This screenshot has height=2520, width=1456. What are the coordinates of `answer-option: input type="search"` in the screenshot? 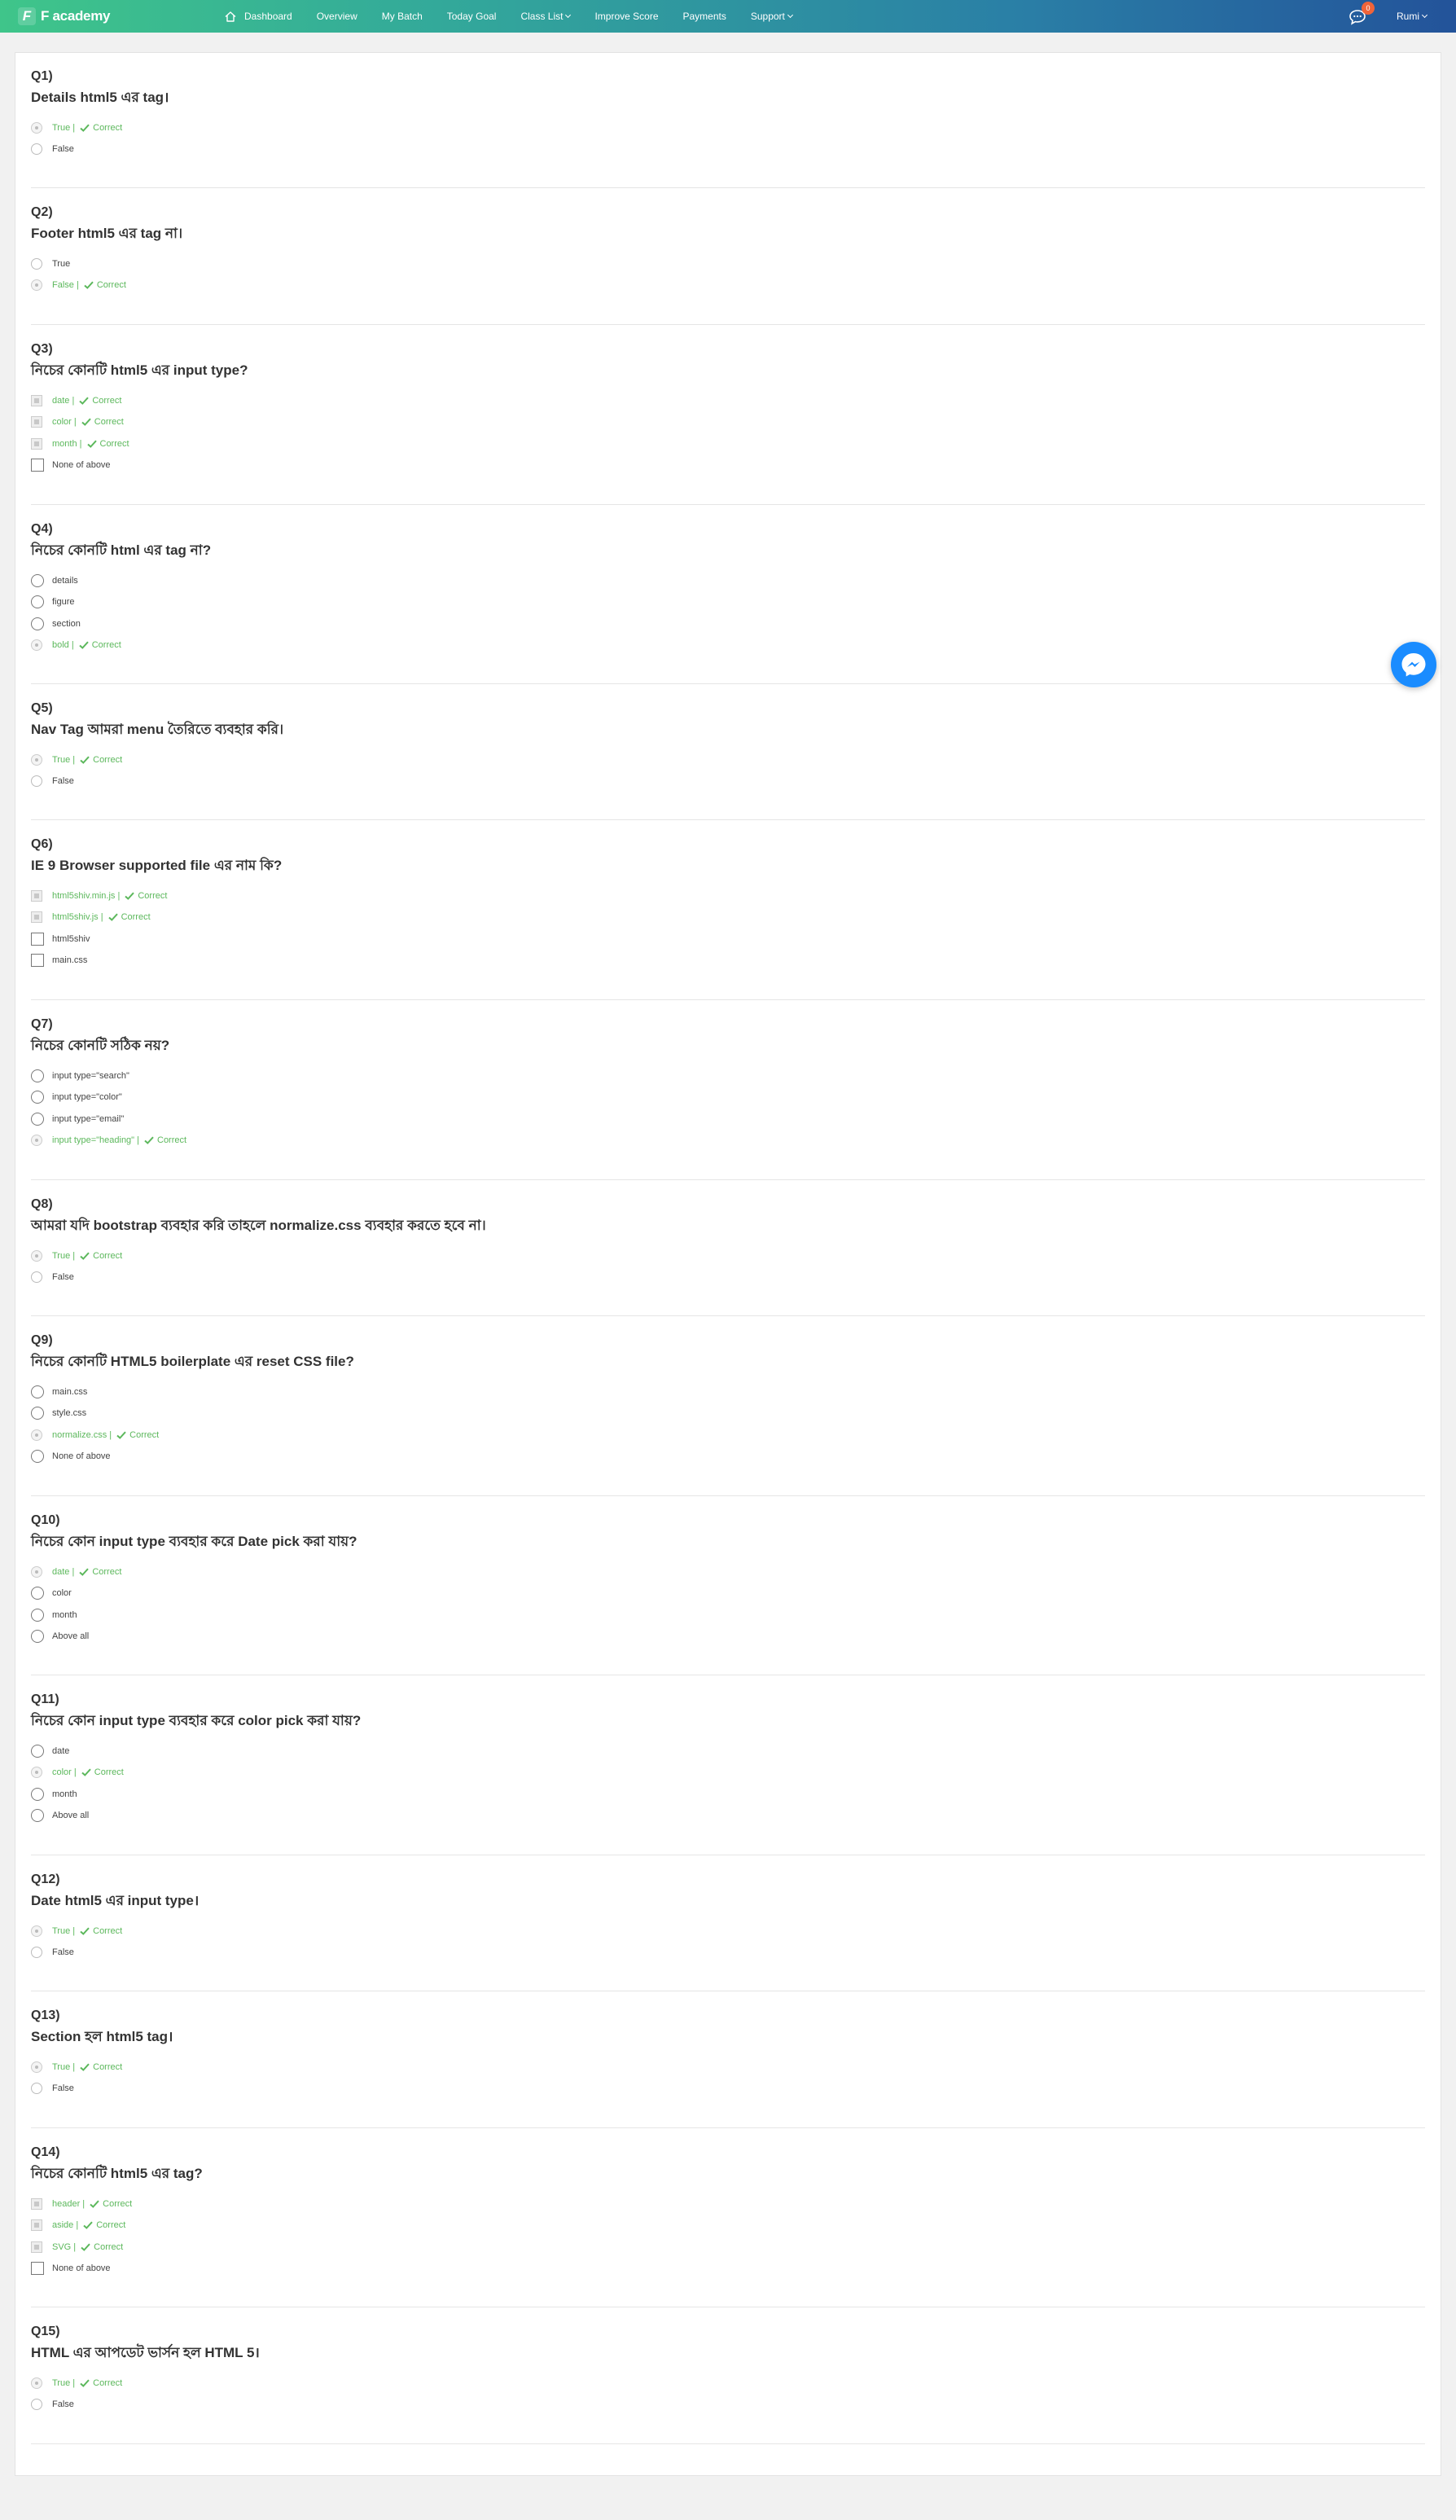 It's located at (728, 1076).